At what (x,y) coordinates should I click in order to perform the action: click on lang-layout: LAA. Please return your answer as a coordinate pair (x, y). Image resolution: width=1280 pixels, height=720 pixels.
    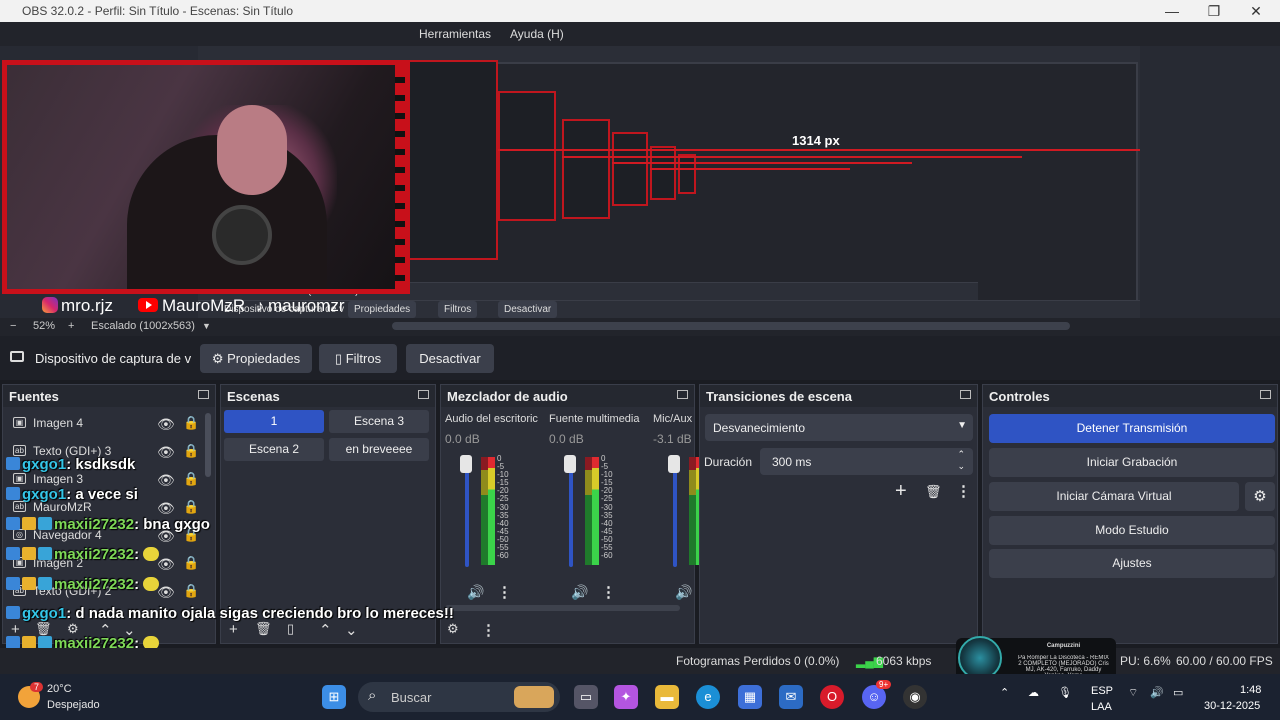
    Looking at the image, I should click on (1101, 707).